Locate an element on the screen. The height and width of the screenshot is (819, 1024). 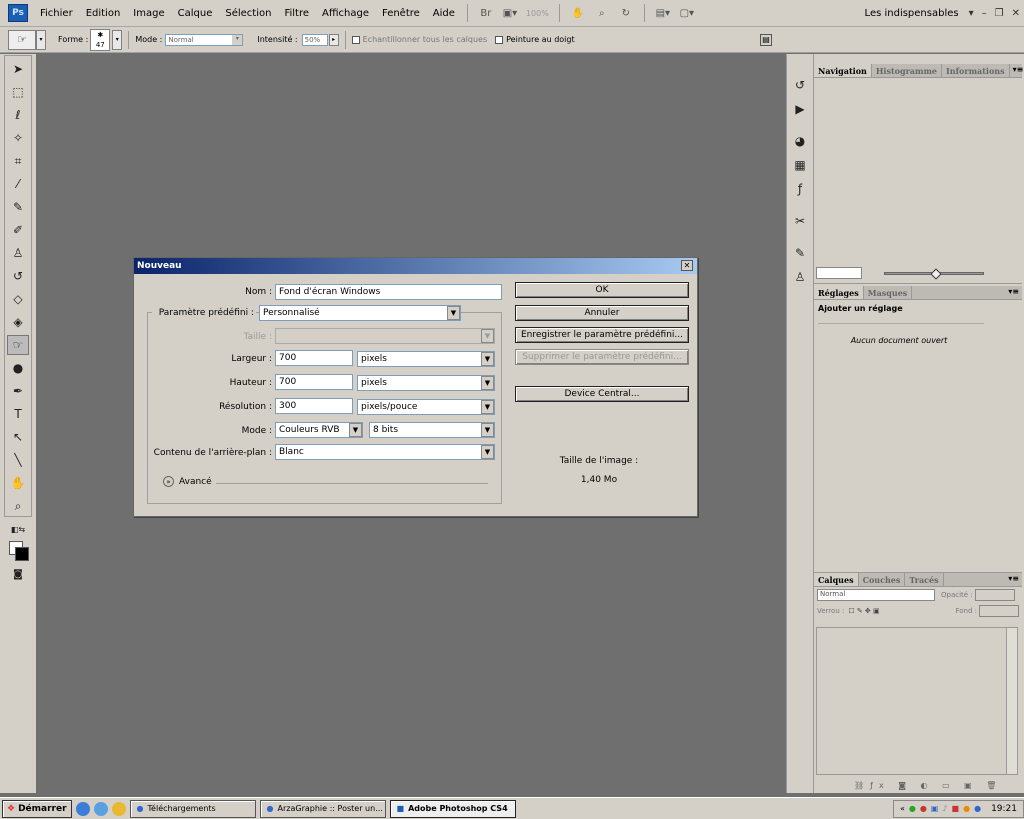
tab-histogramme: Histogramme is located at coordinates (907, 70).